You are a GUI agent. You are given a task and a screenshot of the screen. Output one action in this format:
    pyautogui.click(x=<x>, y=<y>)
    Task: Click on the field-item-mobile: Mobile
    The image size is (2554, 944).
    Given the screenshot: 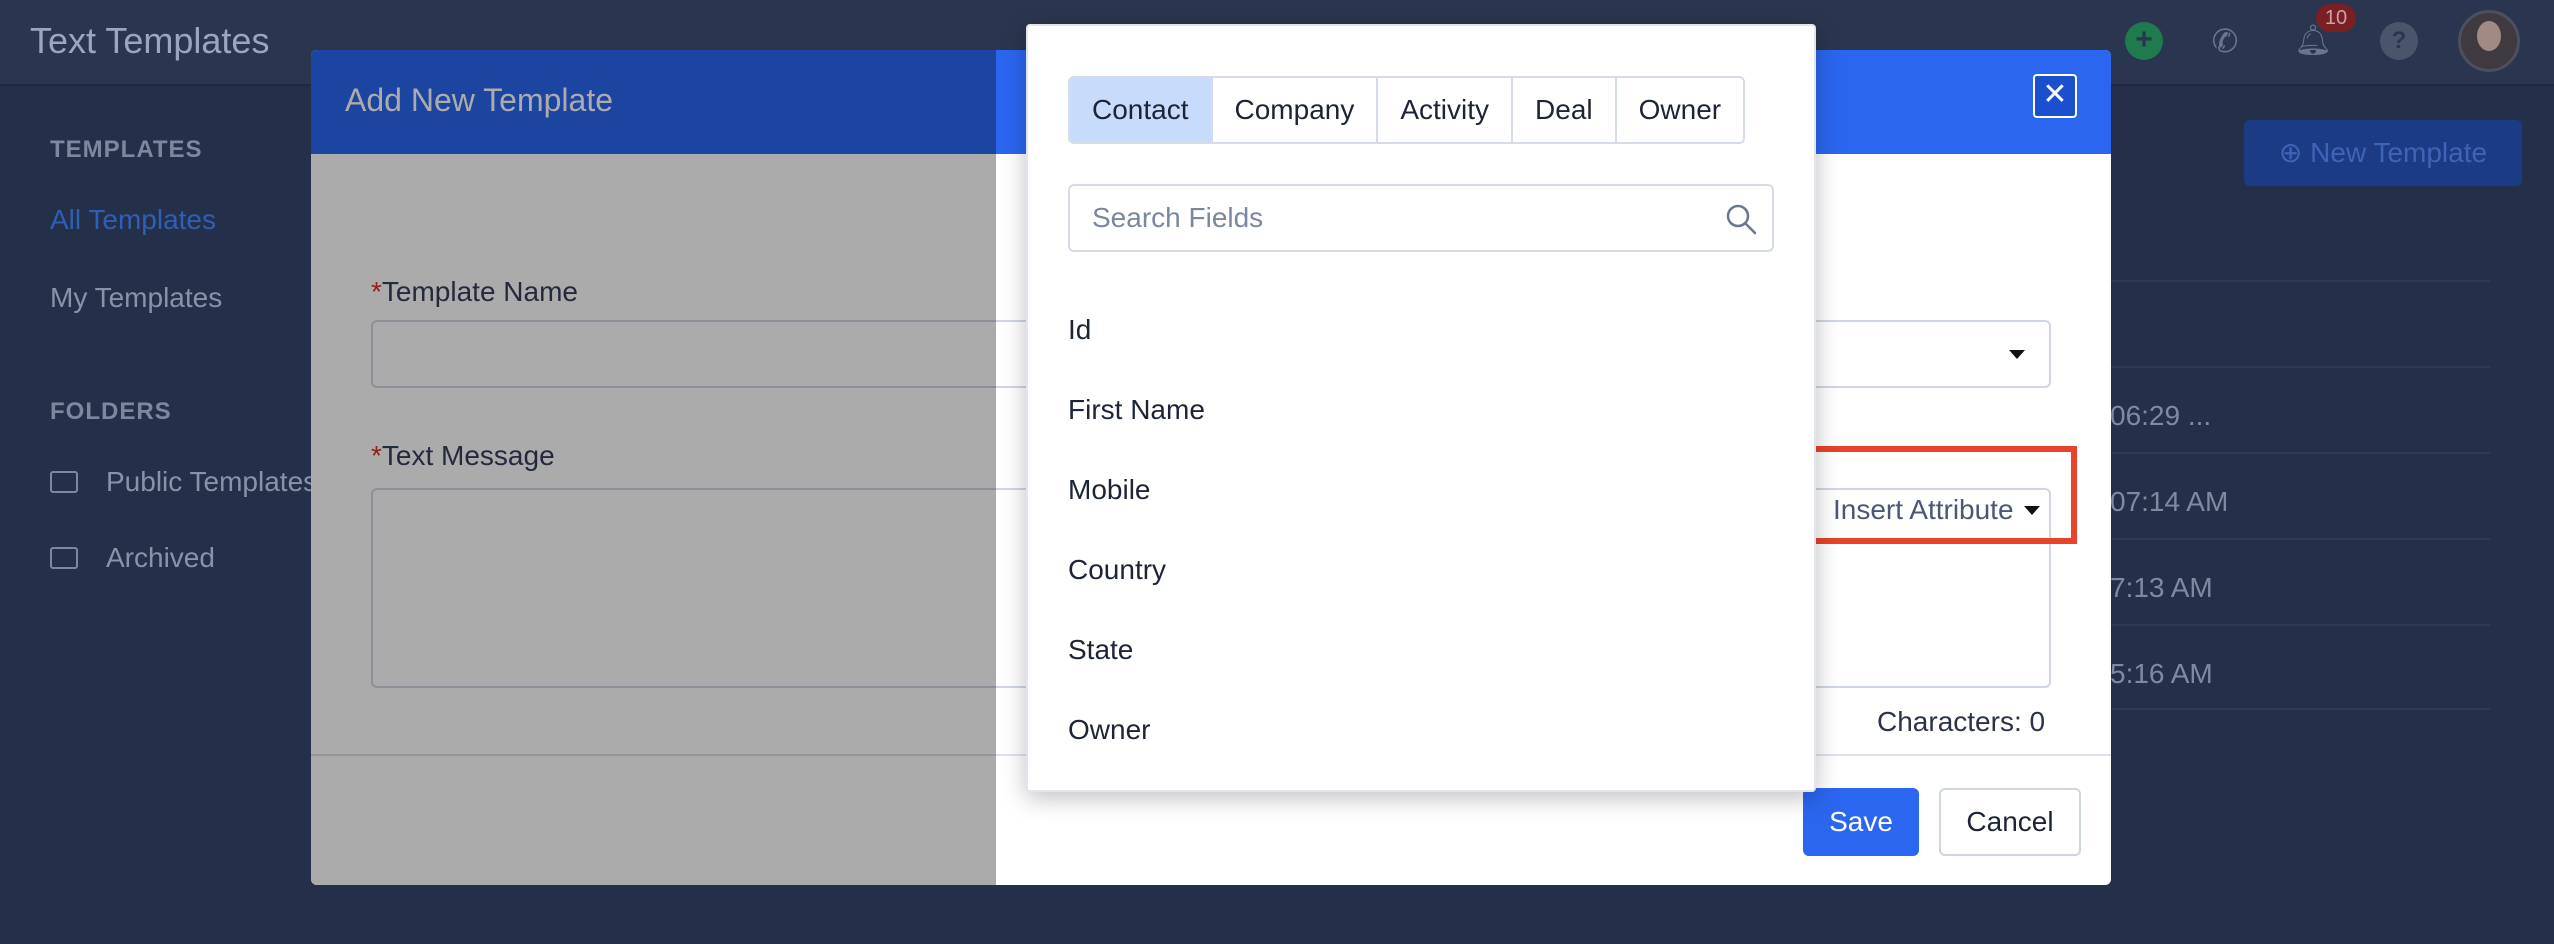 What is the action you would take?
    pyautogui.click(x=1421, y=512)
    